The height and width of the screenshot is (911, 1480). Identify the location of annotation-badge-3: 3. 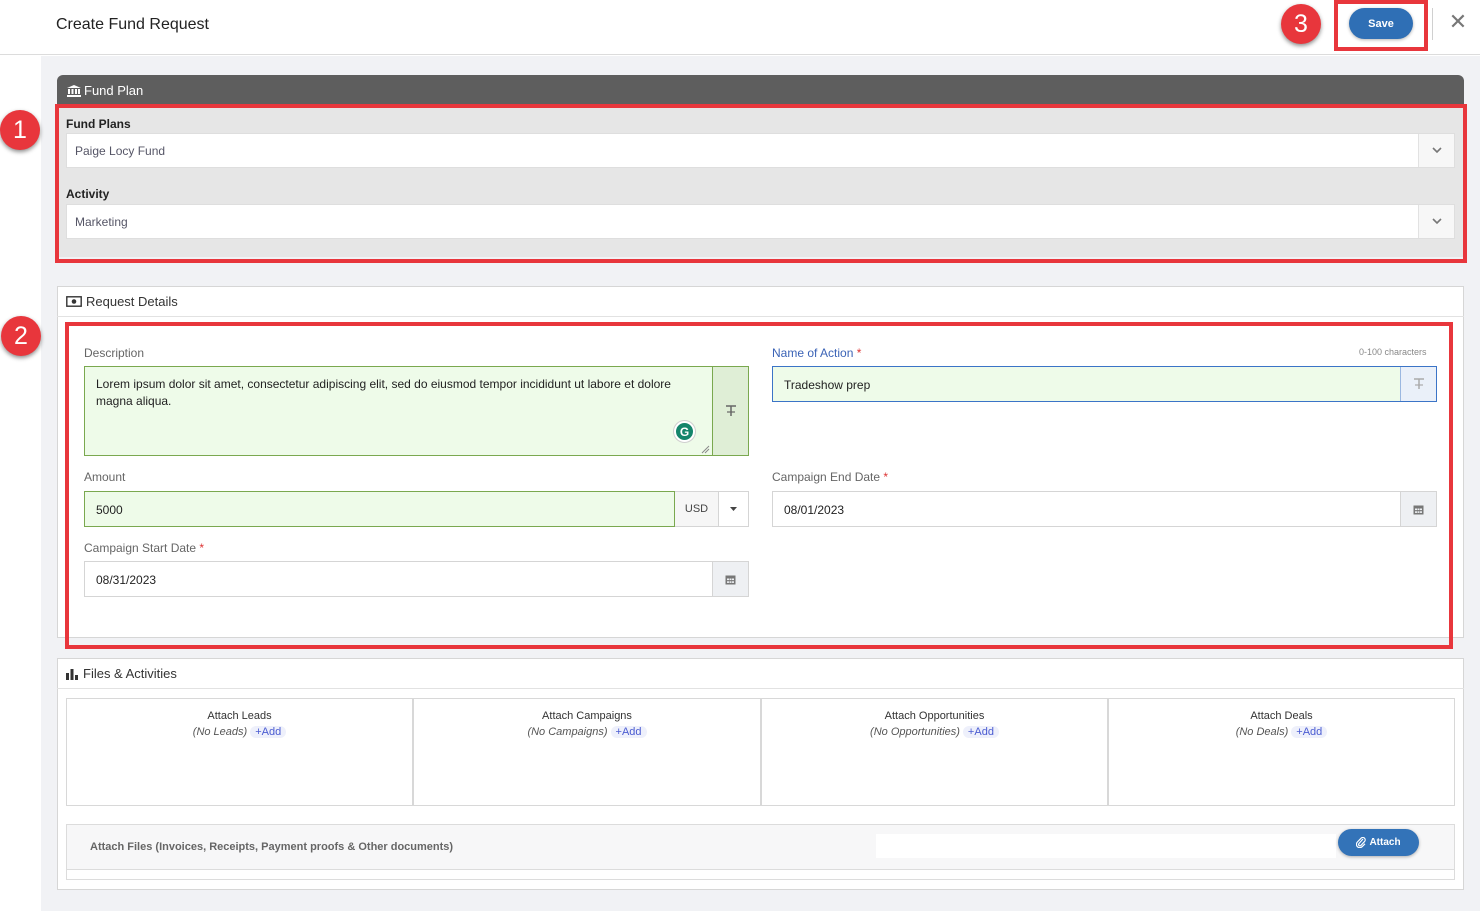
(1301, 24).